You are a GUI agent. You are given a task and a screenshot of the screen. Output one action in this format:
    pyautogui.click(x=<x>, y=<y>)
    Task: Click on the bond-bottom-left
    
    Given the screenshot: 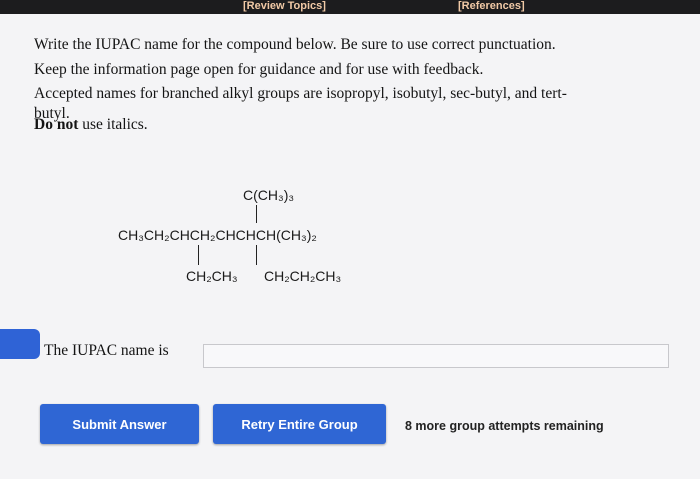 What is the action you would take?
    pyautogui.click(x=198, y=255)
    